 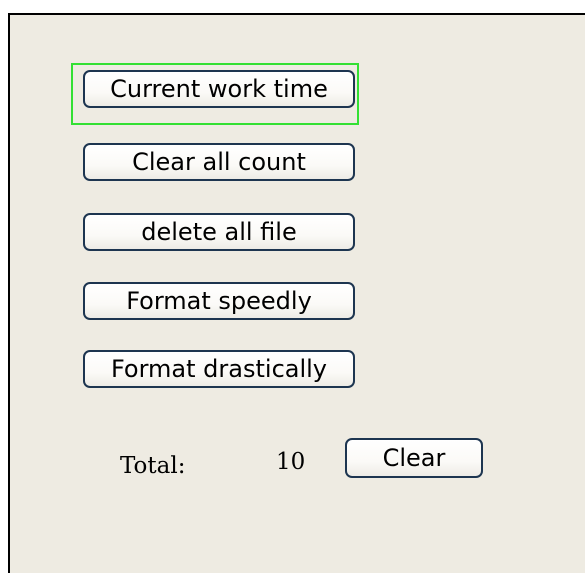 I want to click on clear-all-count-button: Clear all count, so click(x=219, y=162).